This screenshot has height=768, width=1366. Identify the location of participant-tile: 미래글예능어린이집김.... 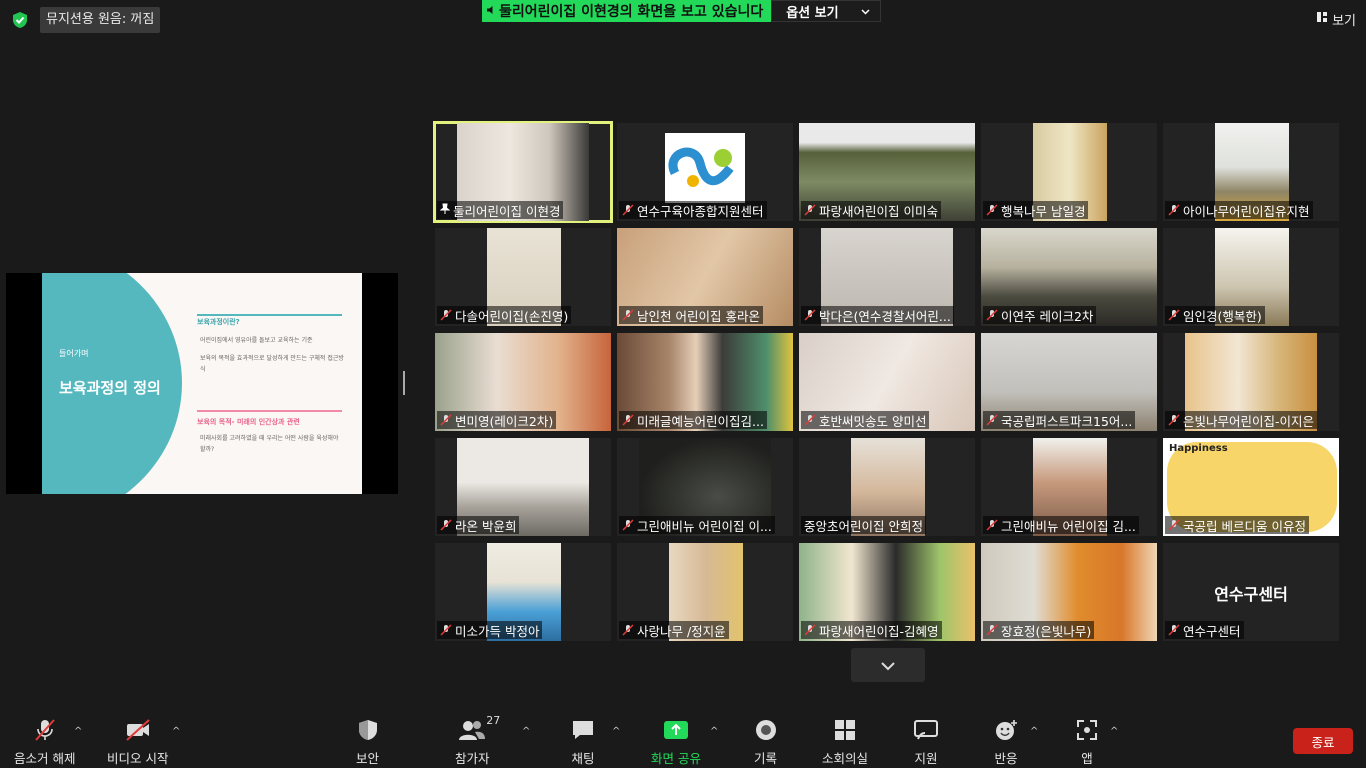
(705, 382).